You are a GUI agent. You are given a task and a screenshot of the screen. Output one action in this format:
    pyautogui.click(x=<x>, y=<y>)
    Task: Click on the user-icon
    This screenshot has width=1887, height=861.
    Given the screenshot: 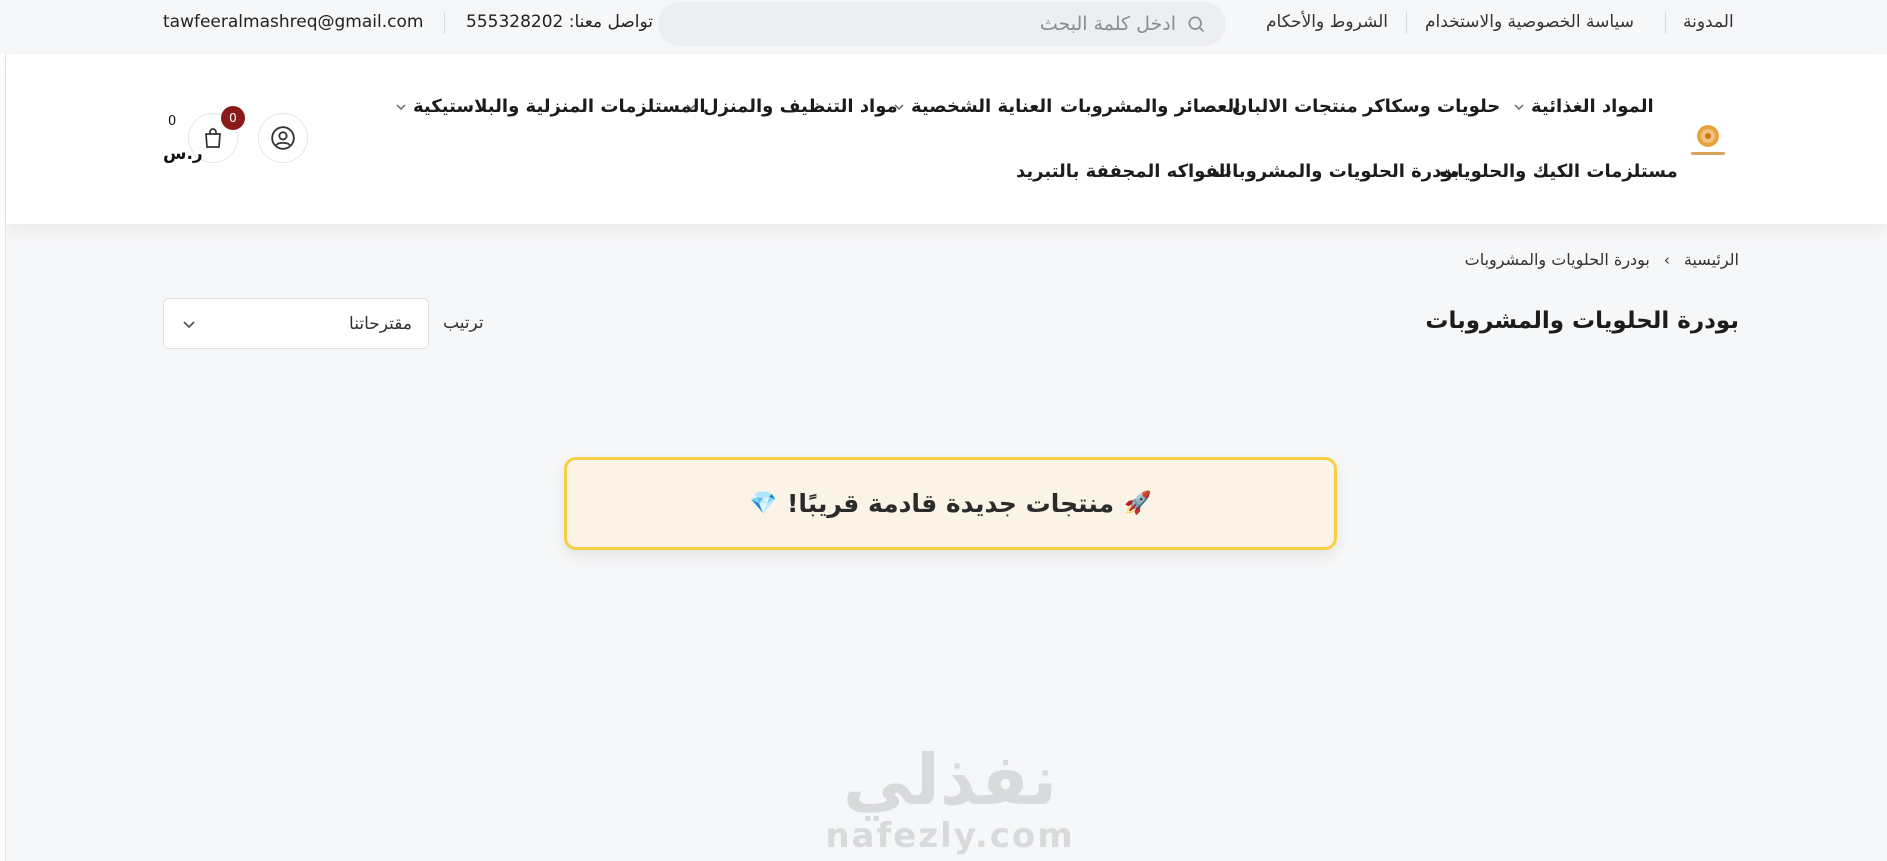 What is the action you would take?
    pyautogui.click(x=283, y=138)
    